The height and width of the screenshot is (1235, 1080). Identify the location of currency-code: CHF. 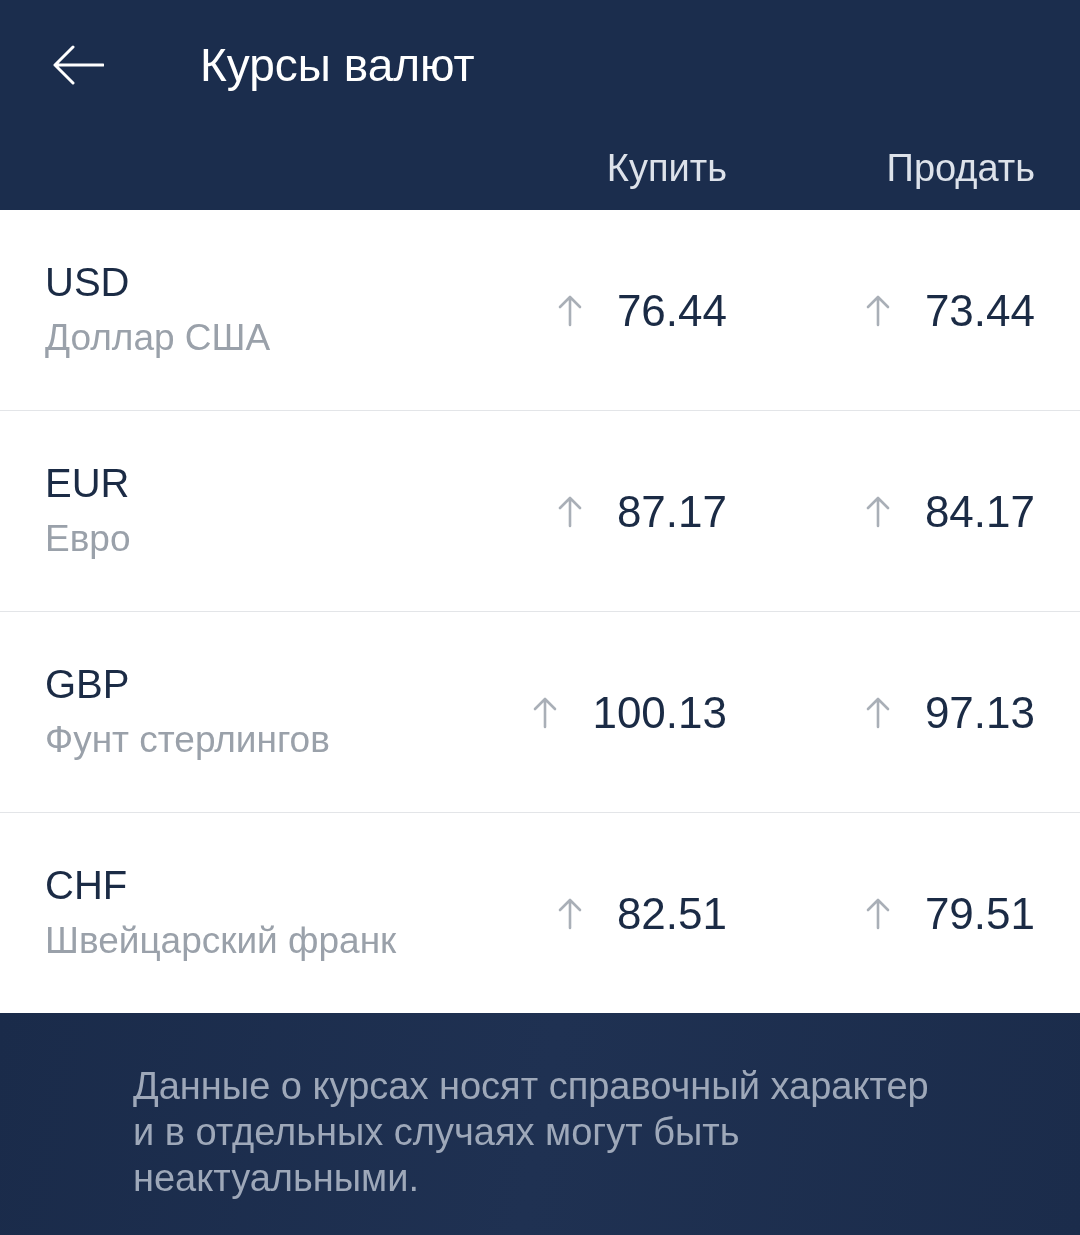
(86, 885).